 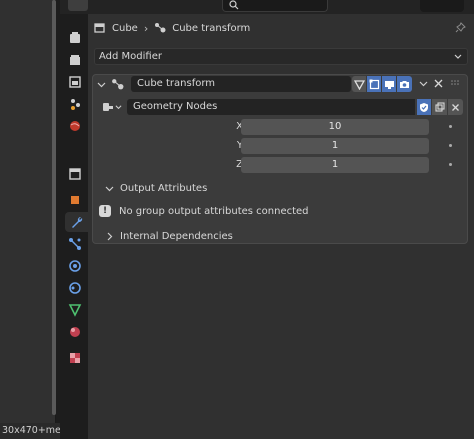 What do you see at coordinates (335, 146) in the screenshot?
I see `input-value-y: 1` at bounding box center [335, 146].